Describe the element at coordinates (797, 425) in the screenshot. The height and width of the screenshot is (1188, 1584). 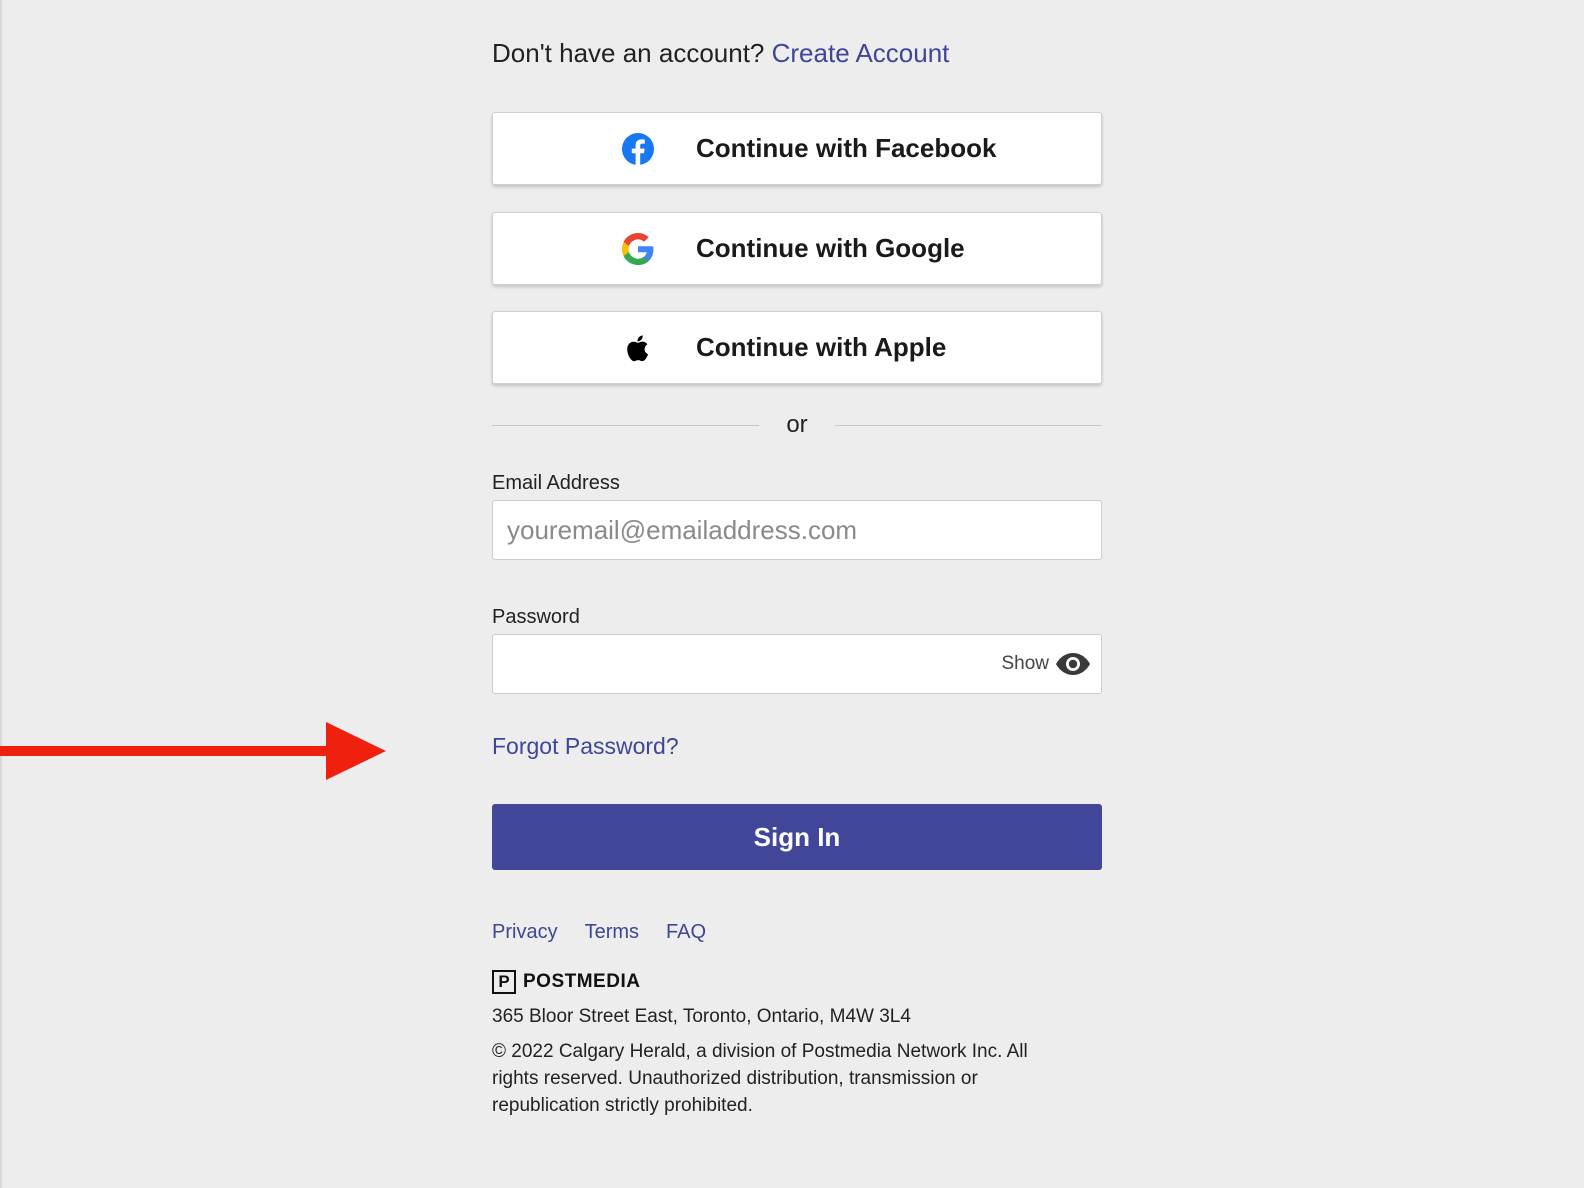
I see `or-divider: or` at that location.